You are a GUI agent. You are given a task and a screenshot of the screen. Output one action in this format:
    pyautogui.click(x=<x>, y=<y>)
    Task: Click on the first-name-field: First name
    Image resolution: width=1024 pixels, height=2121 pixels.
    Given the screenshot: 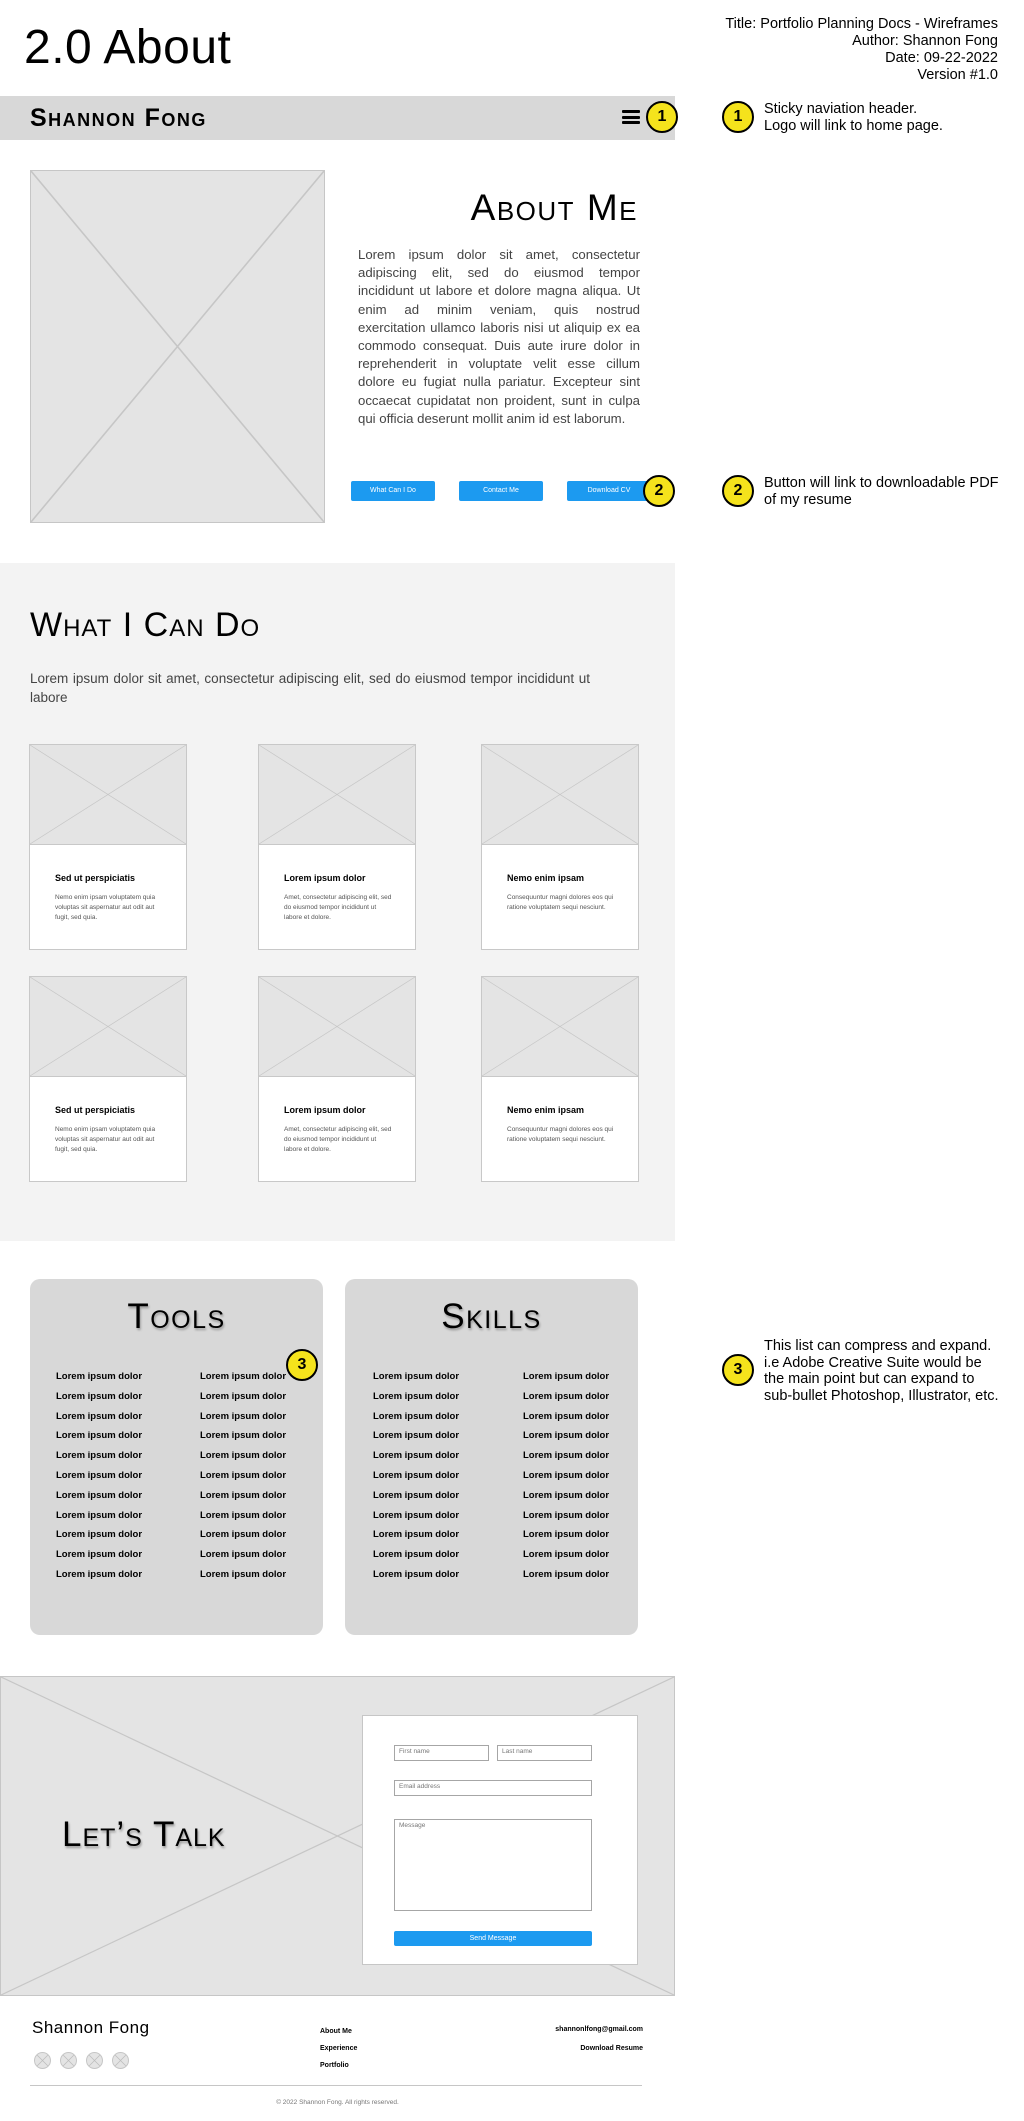 What is the action you would take?
    pyautogui.click(x=441, y=1753)
    